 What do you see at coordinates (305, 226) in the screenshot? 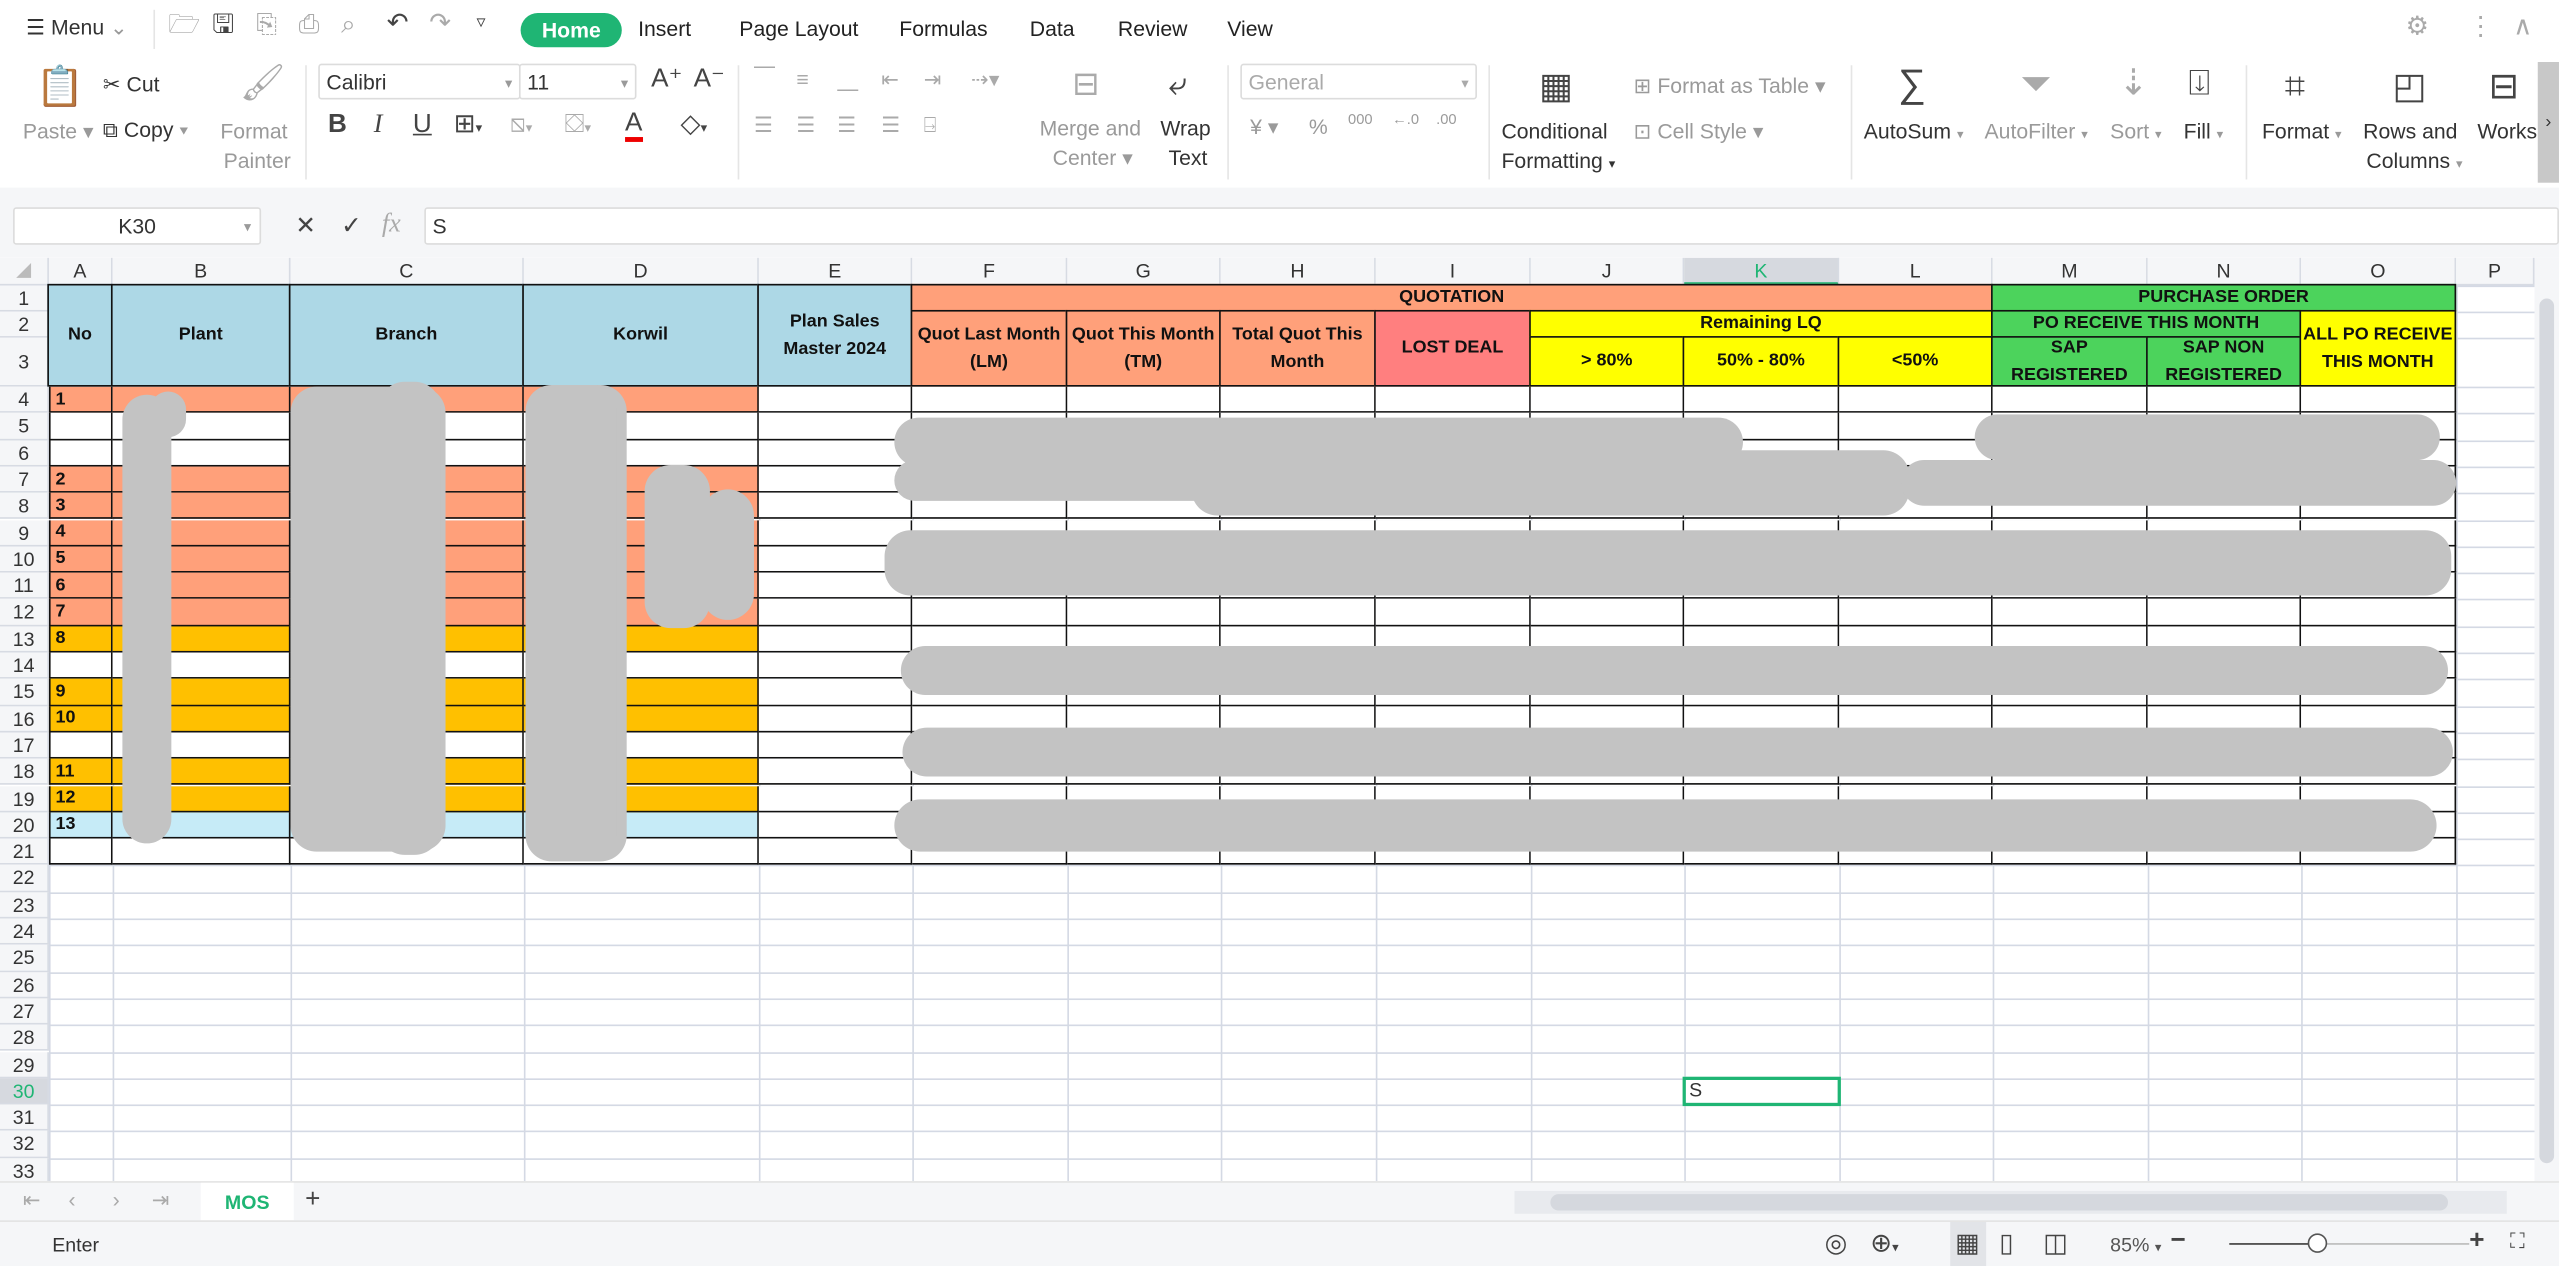
I see `cancel-icon: ✕` at bounding box center [305, 226].